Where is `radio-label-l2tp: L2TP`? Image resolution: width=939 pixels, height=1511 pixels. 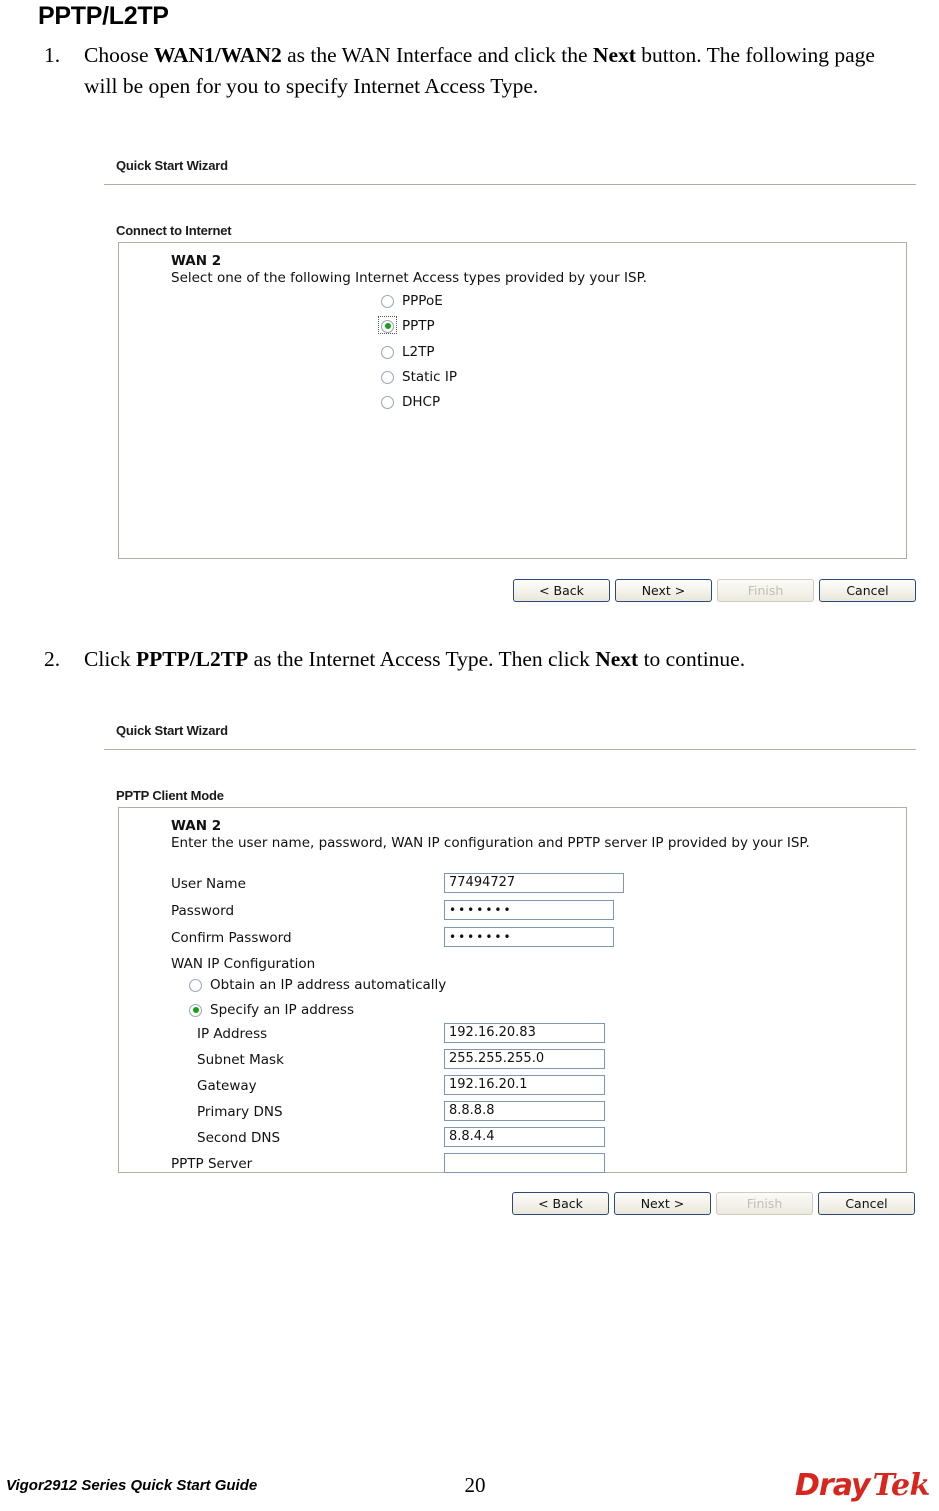
radio-label-l2tp: L2TP is located at coordinates (418, 352).